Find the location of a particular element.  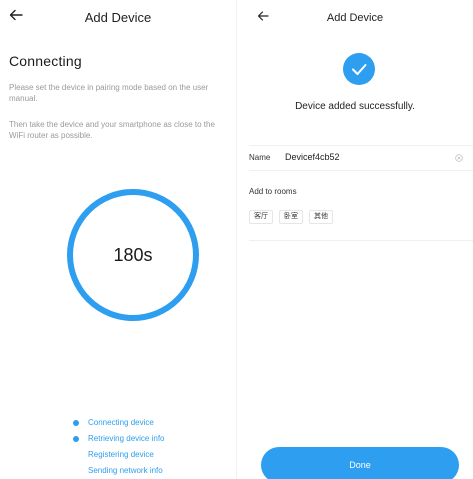

step-retrieving-info: Retrieving device info is located at coordinates (118, 441).